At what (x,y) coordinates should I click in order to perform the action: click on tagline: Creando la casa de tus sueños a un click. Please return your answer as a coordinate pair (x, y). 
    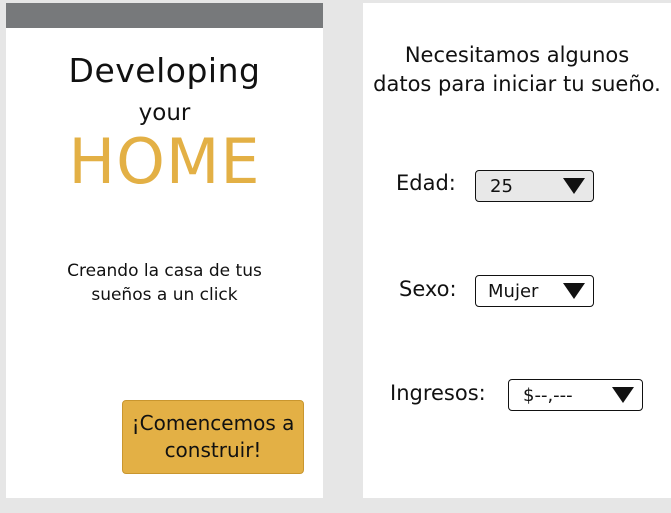
    Looking at the image, I should click on (164, 283).